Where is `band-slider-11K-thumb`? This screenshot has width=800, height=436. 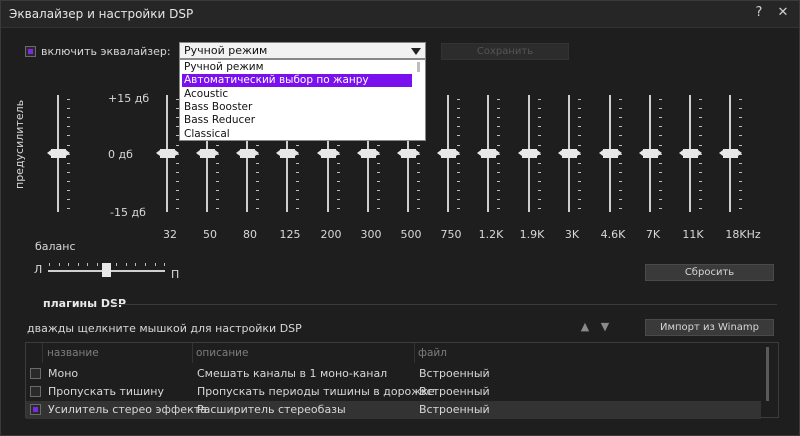 band-slider-11K-thumb is located at coordinates (690, 153).